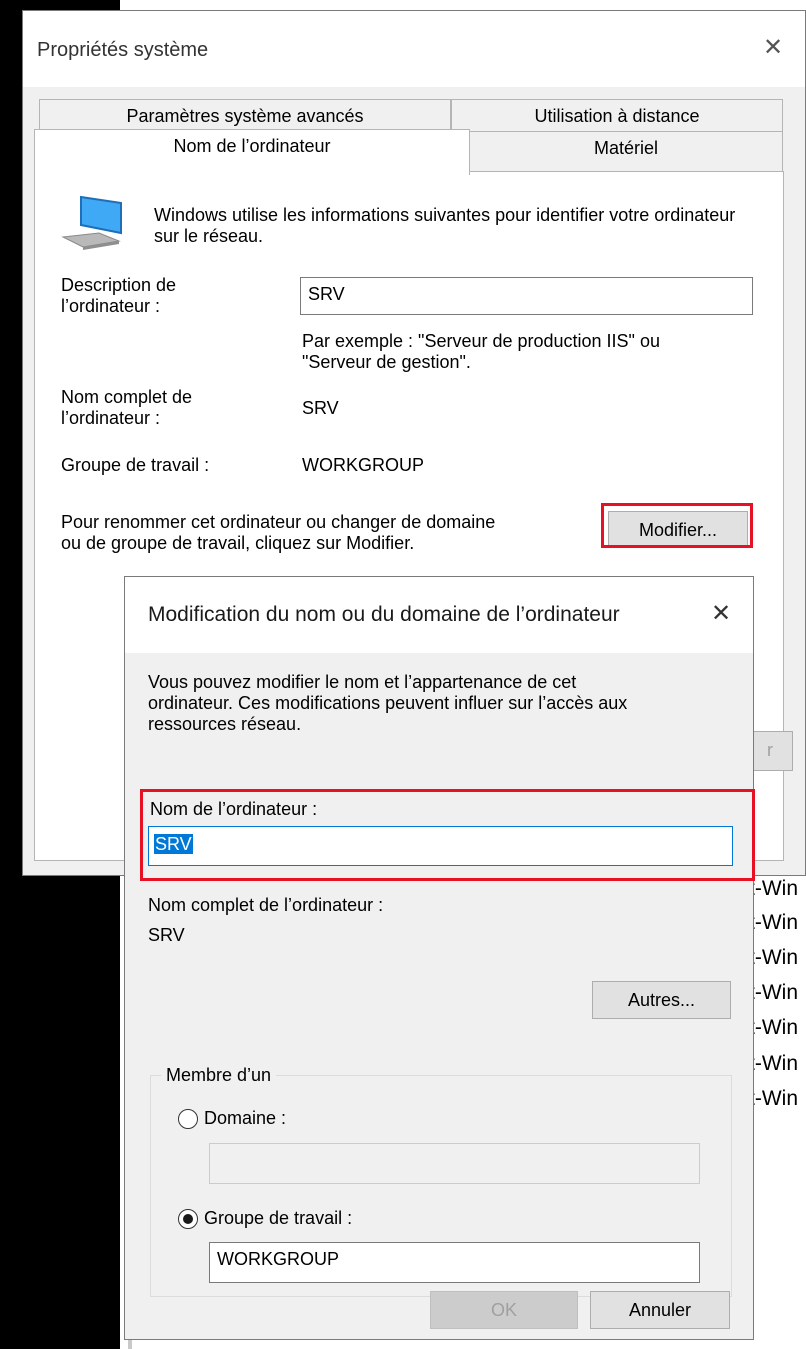 This screenshot has width=806, height=1349. Describe the element at coordinates (454, 1262) in the screenshot. I see `workgroup-input: WORKGROUP` at that location.